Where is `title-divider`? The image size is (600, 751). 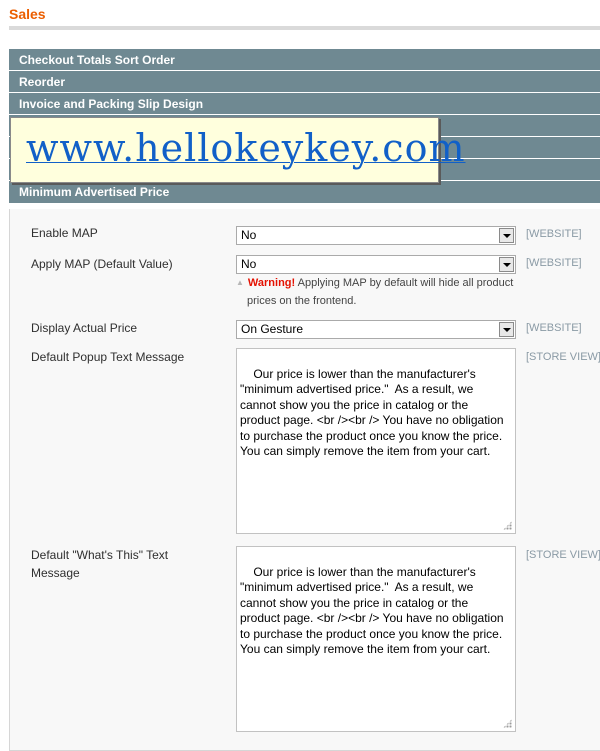 title-divider is located at coordinates (304, 28).